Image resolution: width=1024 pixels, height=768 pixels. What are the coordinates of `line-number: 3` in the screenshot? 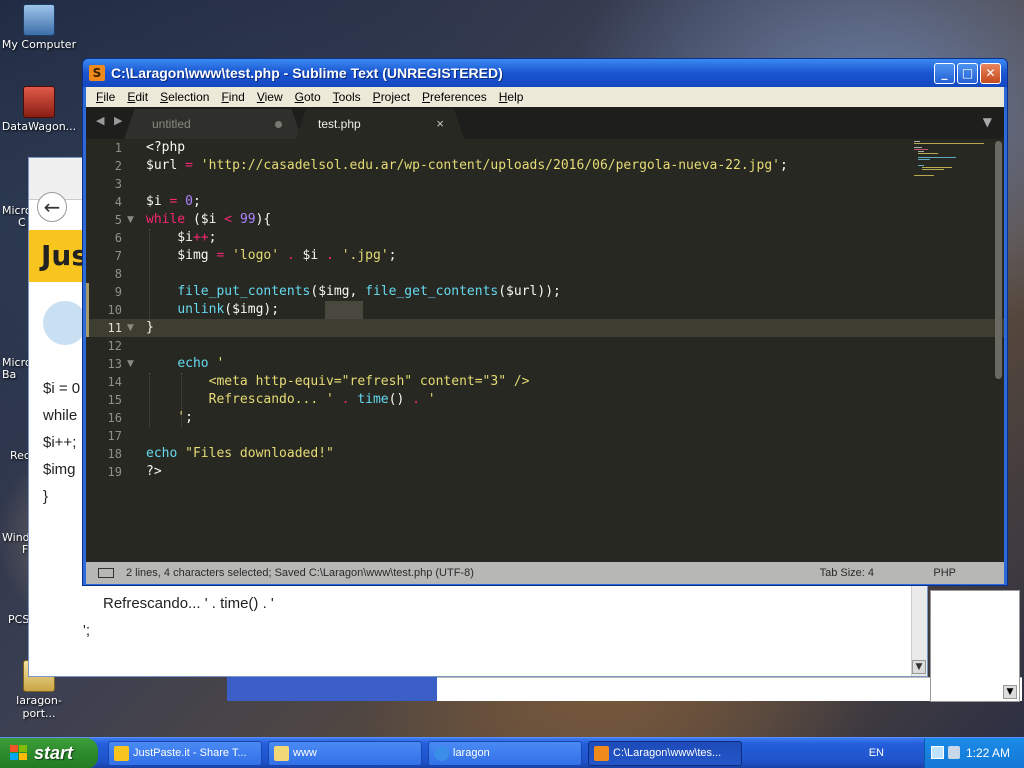 It's located at (118, 184).